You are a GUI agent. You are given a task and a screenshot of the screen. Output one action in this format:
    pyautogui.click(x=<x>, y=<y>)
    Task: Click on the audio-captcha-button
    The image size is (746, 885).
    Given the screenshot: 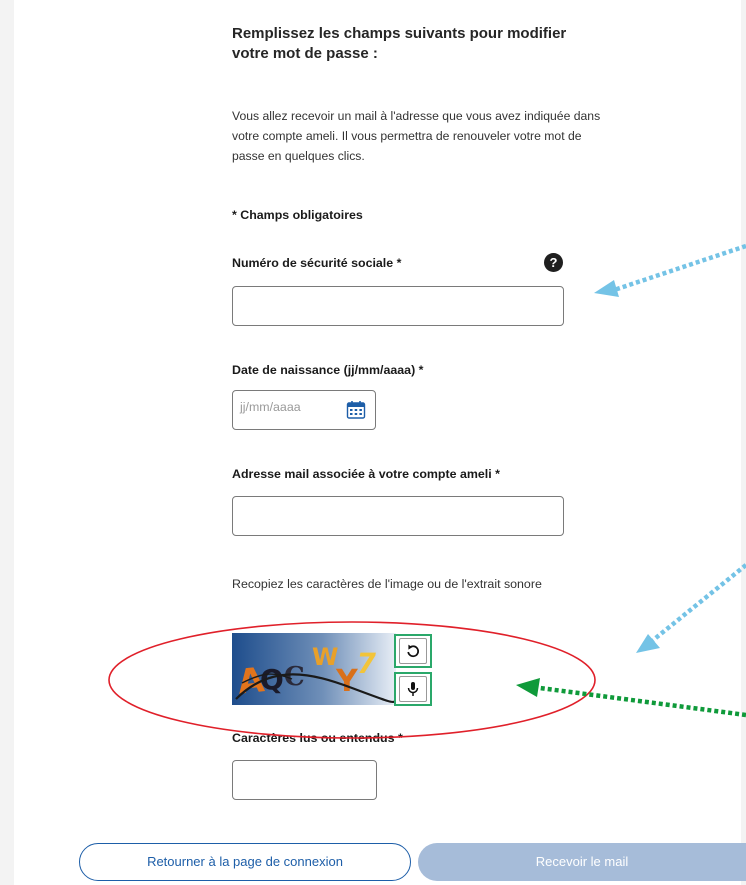 What is the action you would take?
    pyautogui.click(x=413, y=689)
    